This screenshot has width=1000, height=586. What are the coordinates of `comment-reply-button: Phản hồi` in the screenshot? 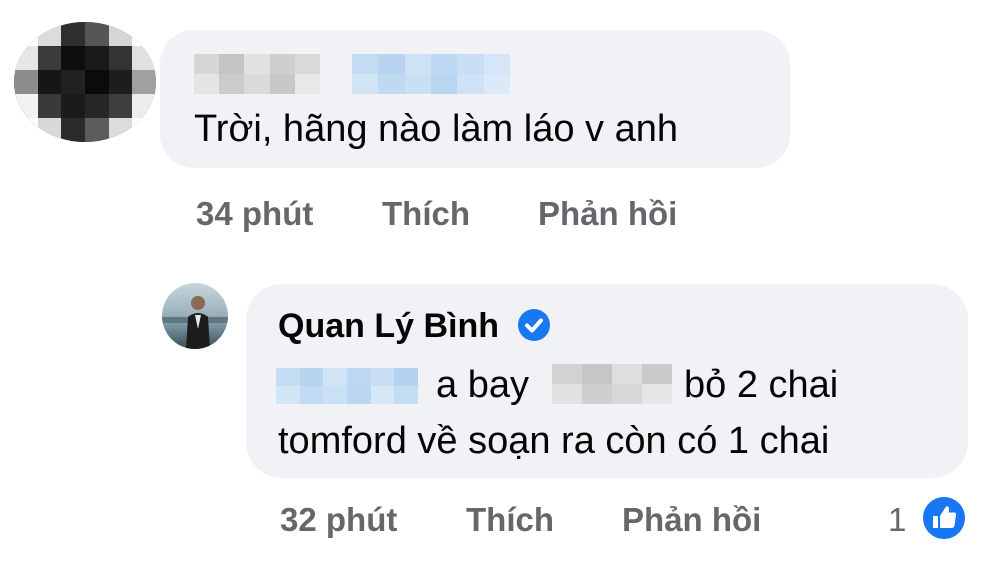 It's located at (607, 214).